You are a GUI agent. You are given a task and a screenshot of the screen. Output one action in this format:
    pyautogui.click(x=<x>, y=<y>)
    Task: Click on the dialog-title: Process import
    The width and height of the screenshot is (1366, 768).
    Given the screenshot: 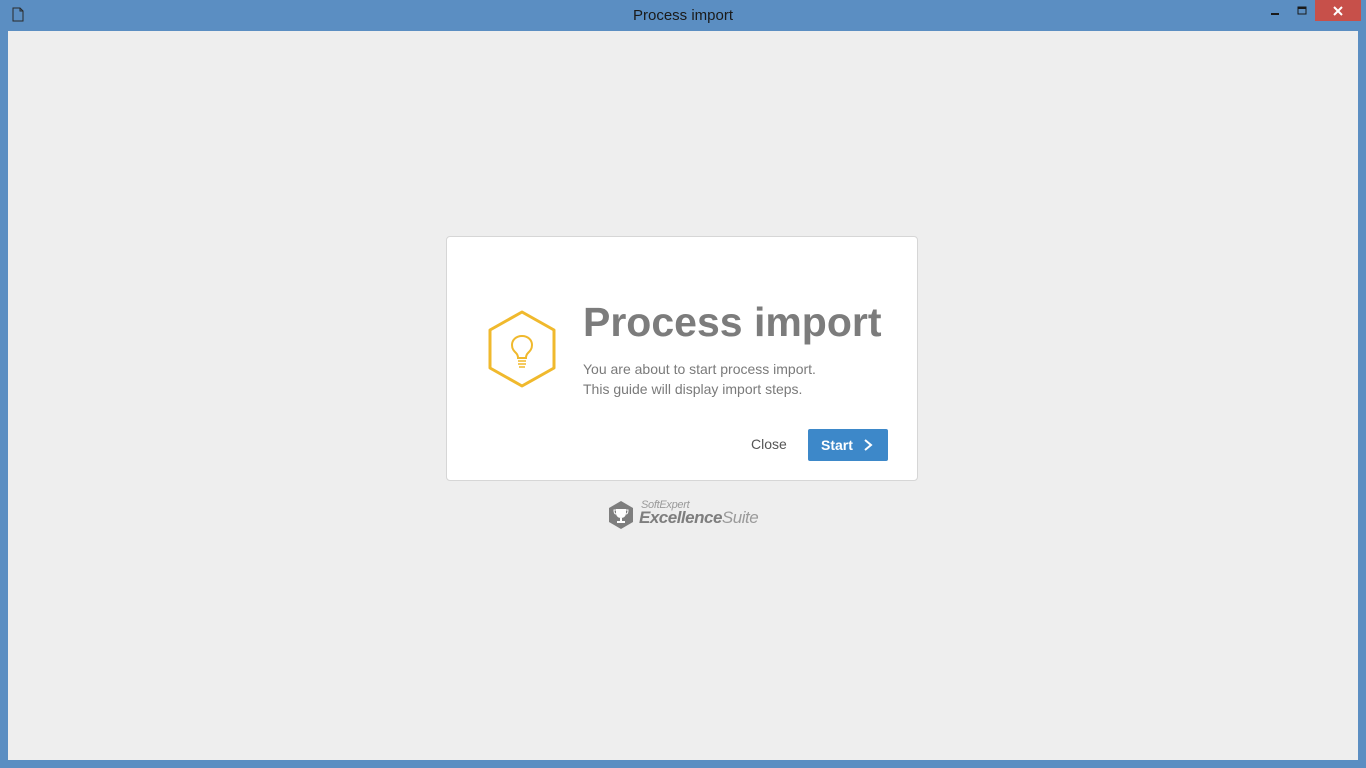 What is the action you would take?
    pyautogui.click(x=732, y=322)
    